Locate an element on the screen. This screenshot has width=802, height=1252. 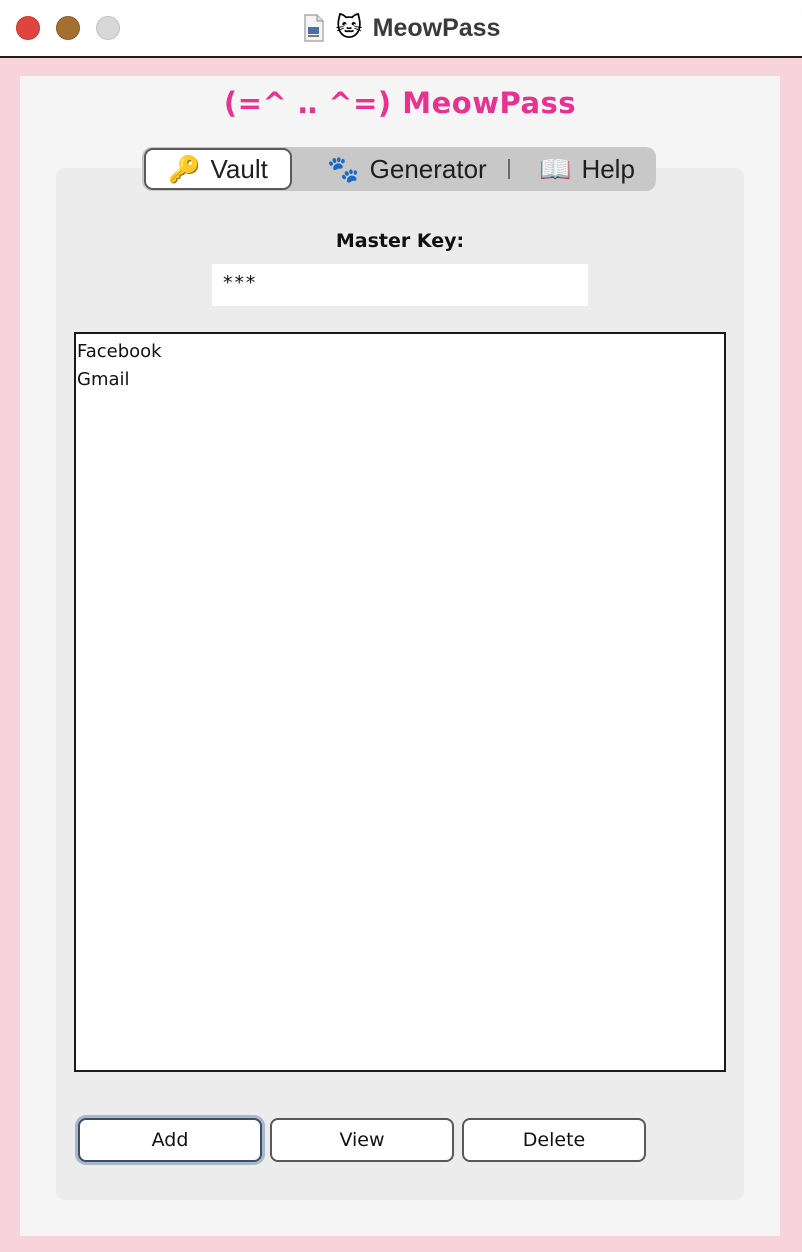
list-item: Gmail is located at coordinates (400, 380).